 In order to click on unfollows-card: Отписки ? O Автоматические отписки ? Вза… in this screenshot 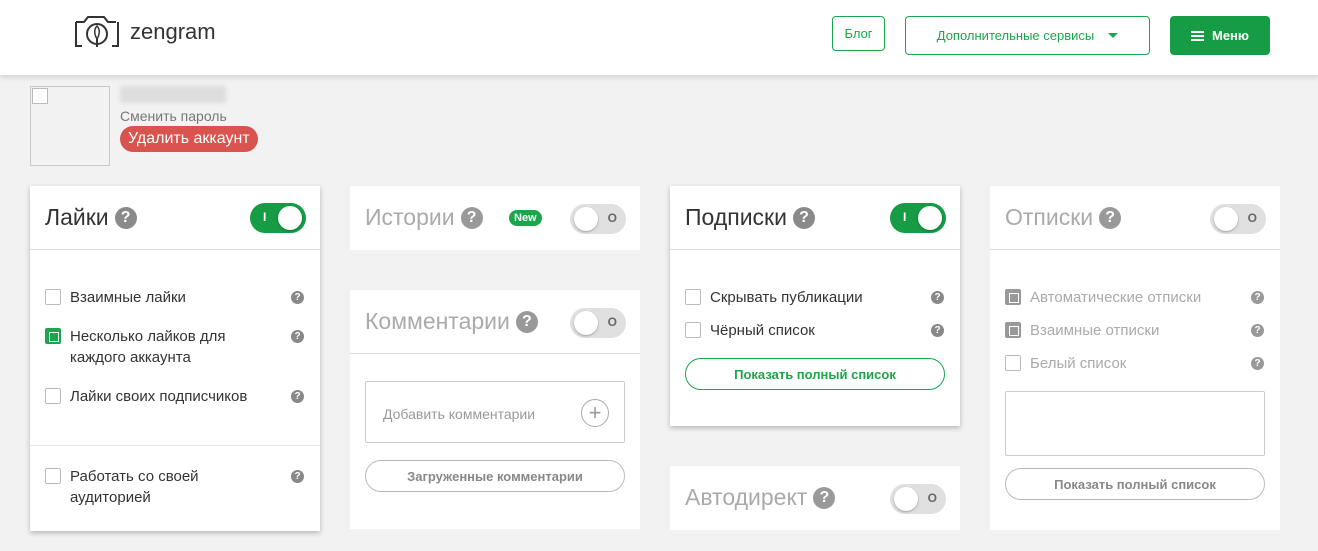, I will do `click(1135, 358)`.